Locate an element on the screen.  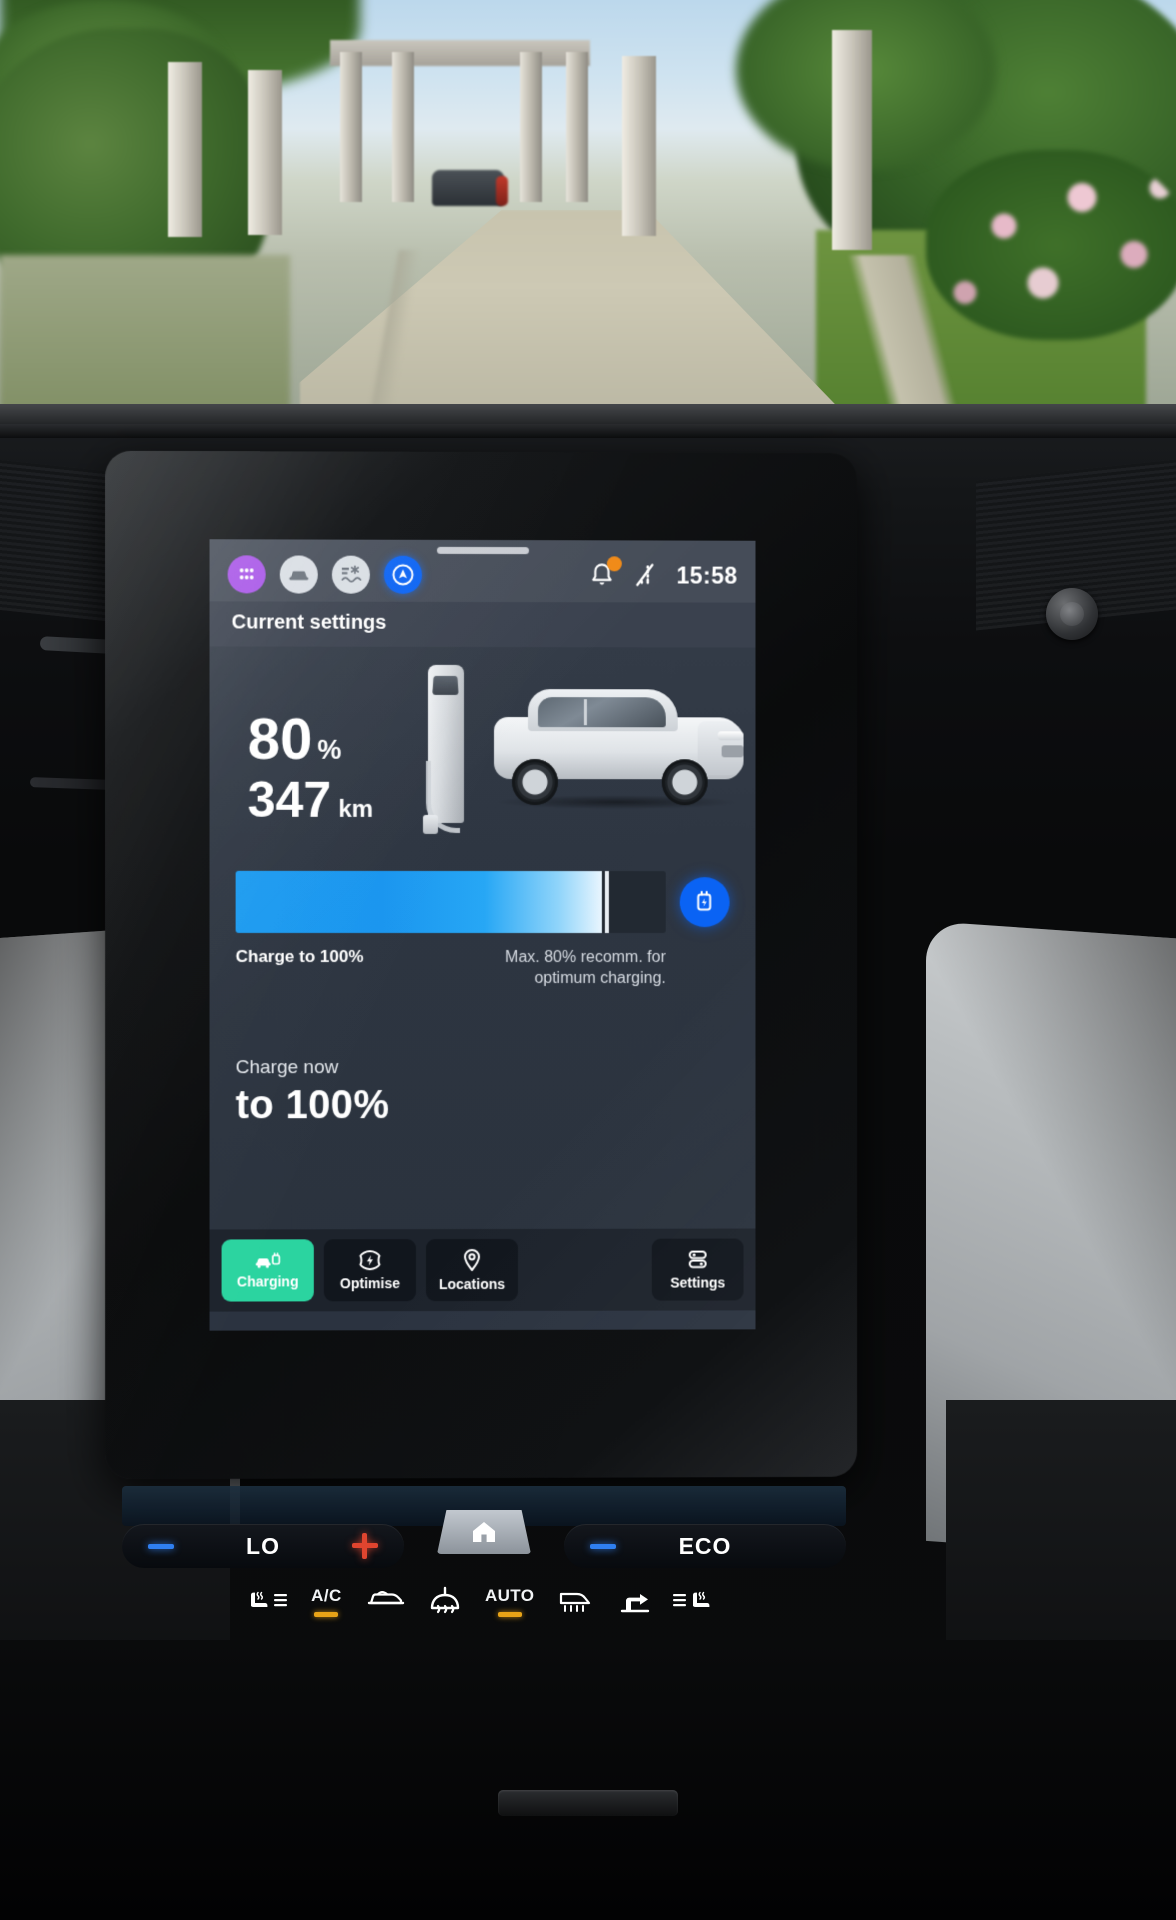
recirculate-indicator is located at coordinates (386, 1620).